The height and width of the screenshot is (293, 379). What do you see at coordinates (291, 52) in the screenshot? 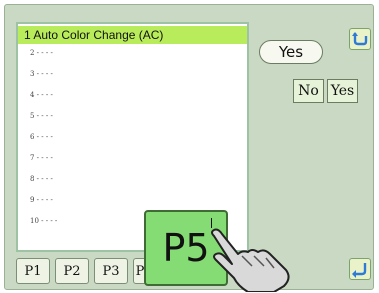
I see `current-value-display: Yes` at bounding box center [291, 52].